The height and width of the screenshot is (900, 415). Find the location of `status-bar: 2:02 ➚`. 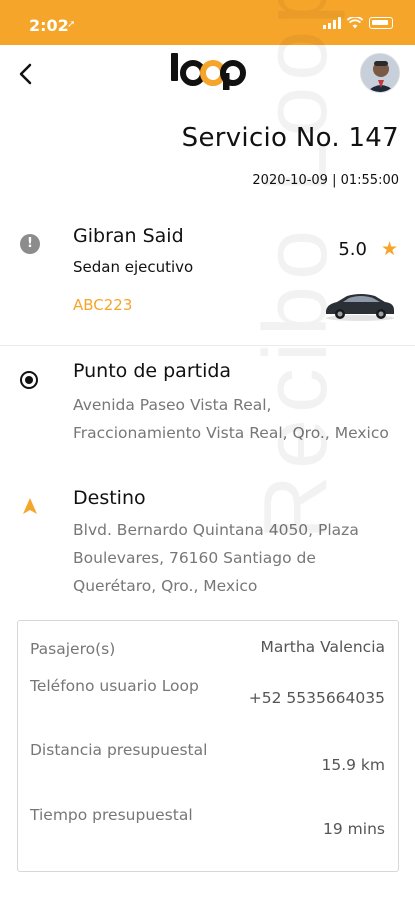

status-bar: 2:02 ➚ is located at coordinates (207, 22).